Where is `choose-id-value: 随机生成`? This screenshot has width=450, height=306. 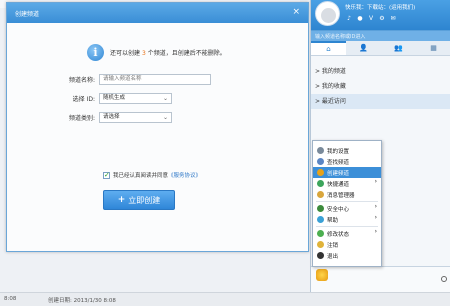
choose-id-value: 随机生成 is located at coordinates (114, 97).